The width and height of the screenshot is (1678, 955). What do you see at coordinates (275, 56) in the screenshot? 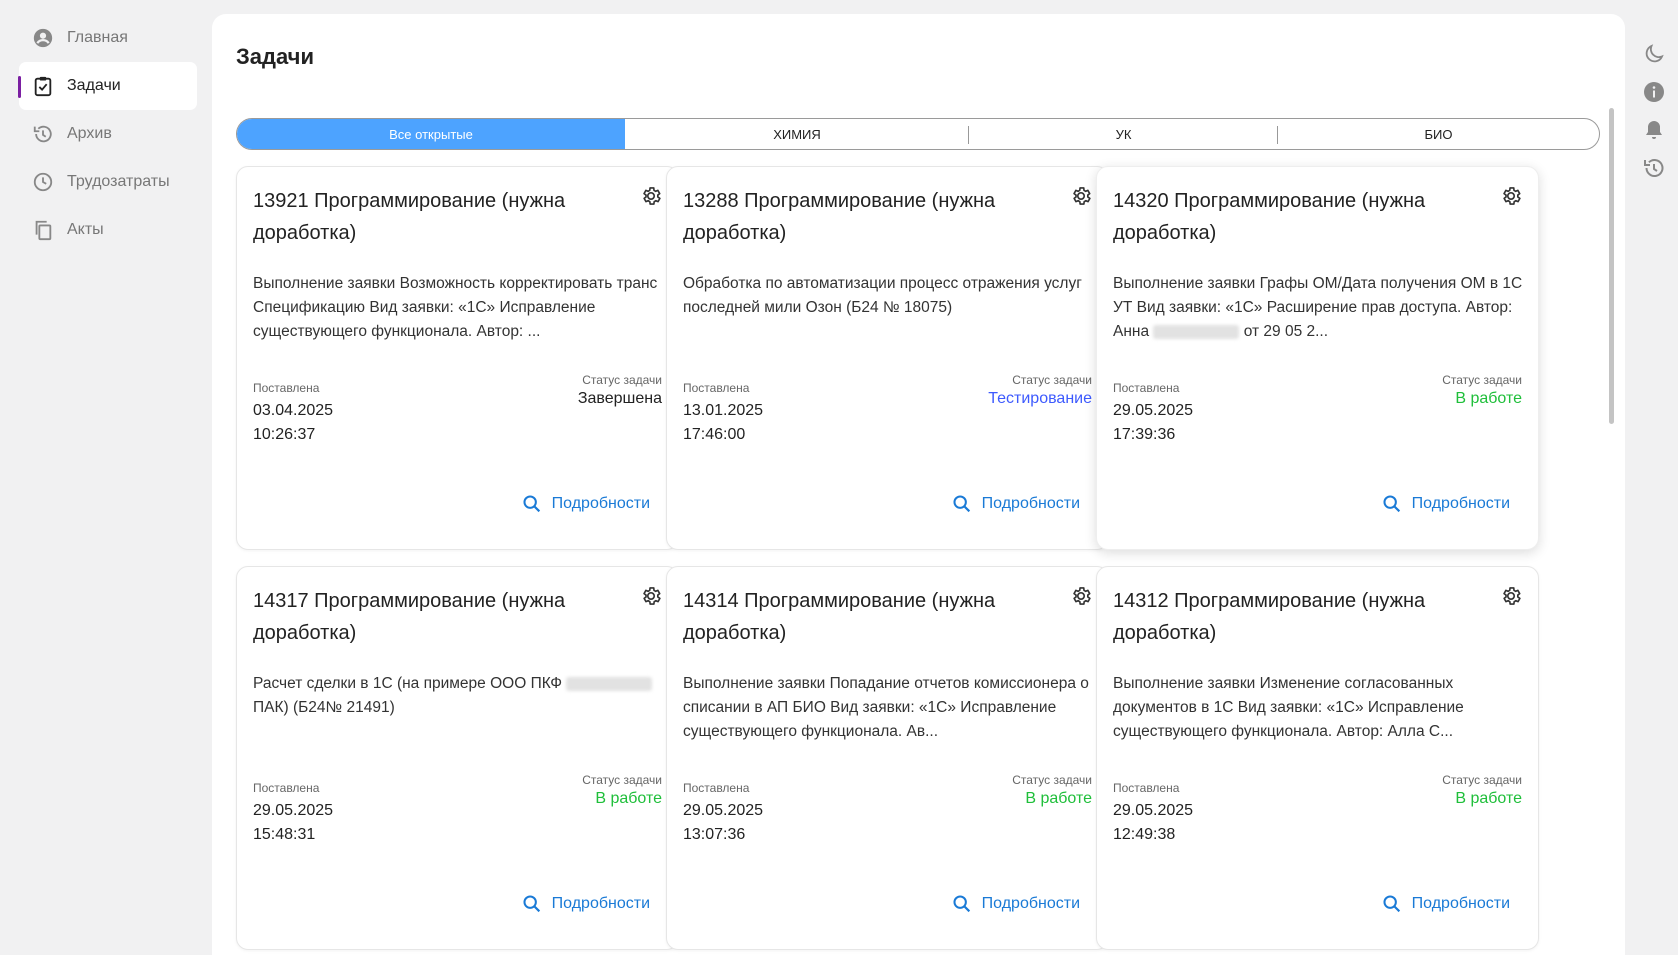
I see `page-title: Задачи` at bounding box center [275, 56].